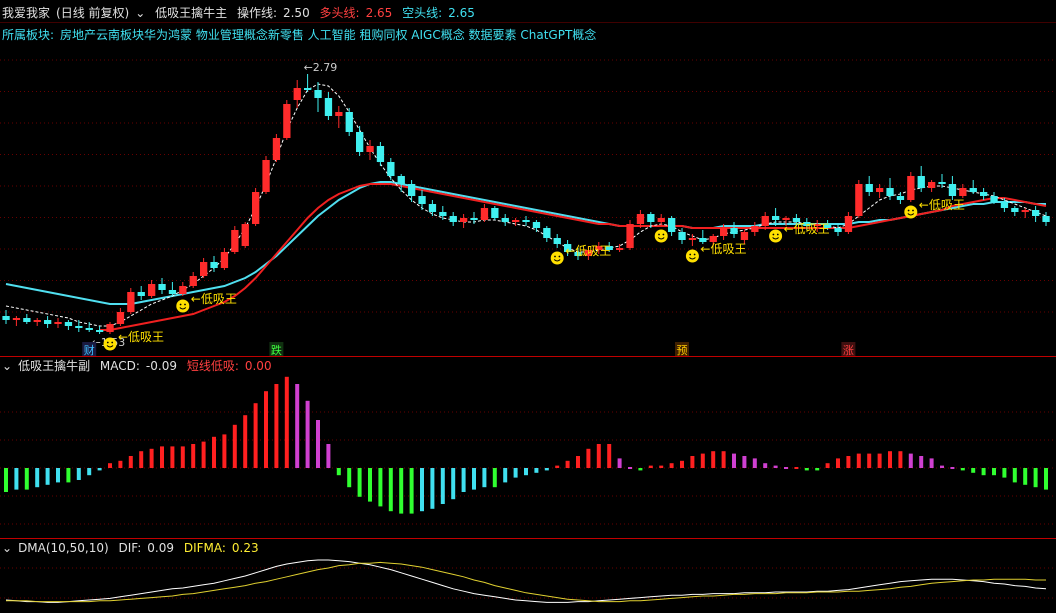 This screenshot has width=1056, height=613. What do you see at coordinates (89, 350) in the screenshot?
I see `event-label: 财` at bounding box center [89, 350].